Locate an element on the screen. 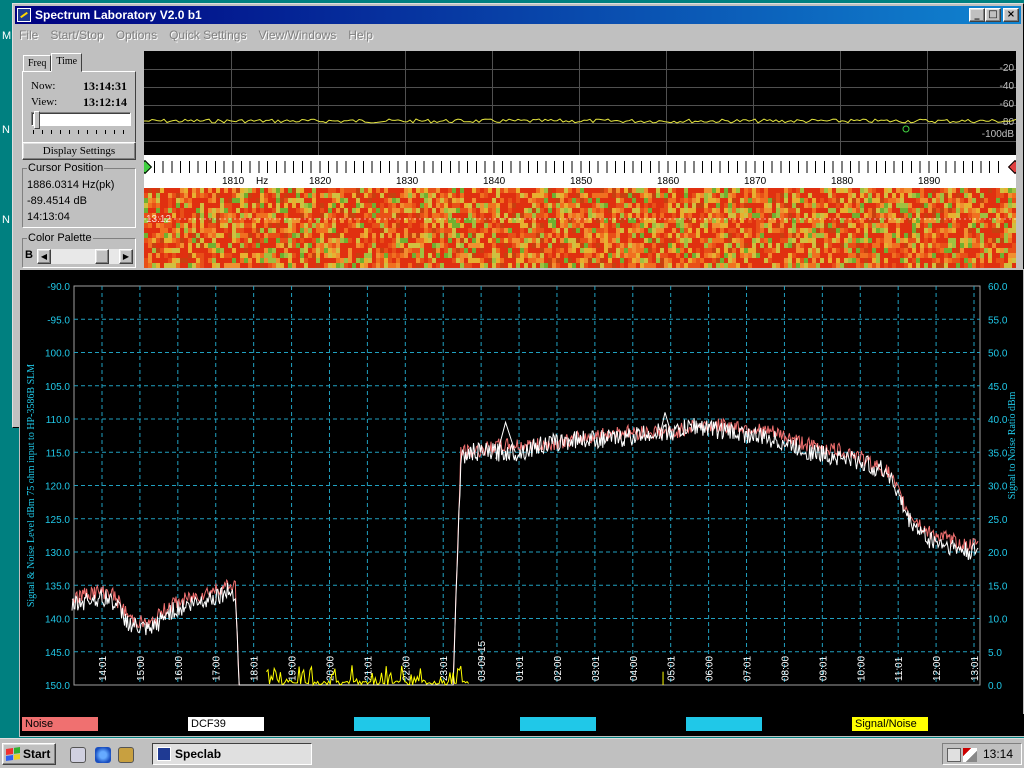 This screenshot has width=1024, height=768. x-tick-label: 15:00 is located at coordinates (141, 668).